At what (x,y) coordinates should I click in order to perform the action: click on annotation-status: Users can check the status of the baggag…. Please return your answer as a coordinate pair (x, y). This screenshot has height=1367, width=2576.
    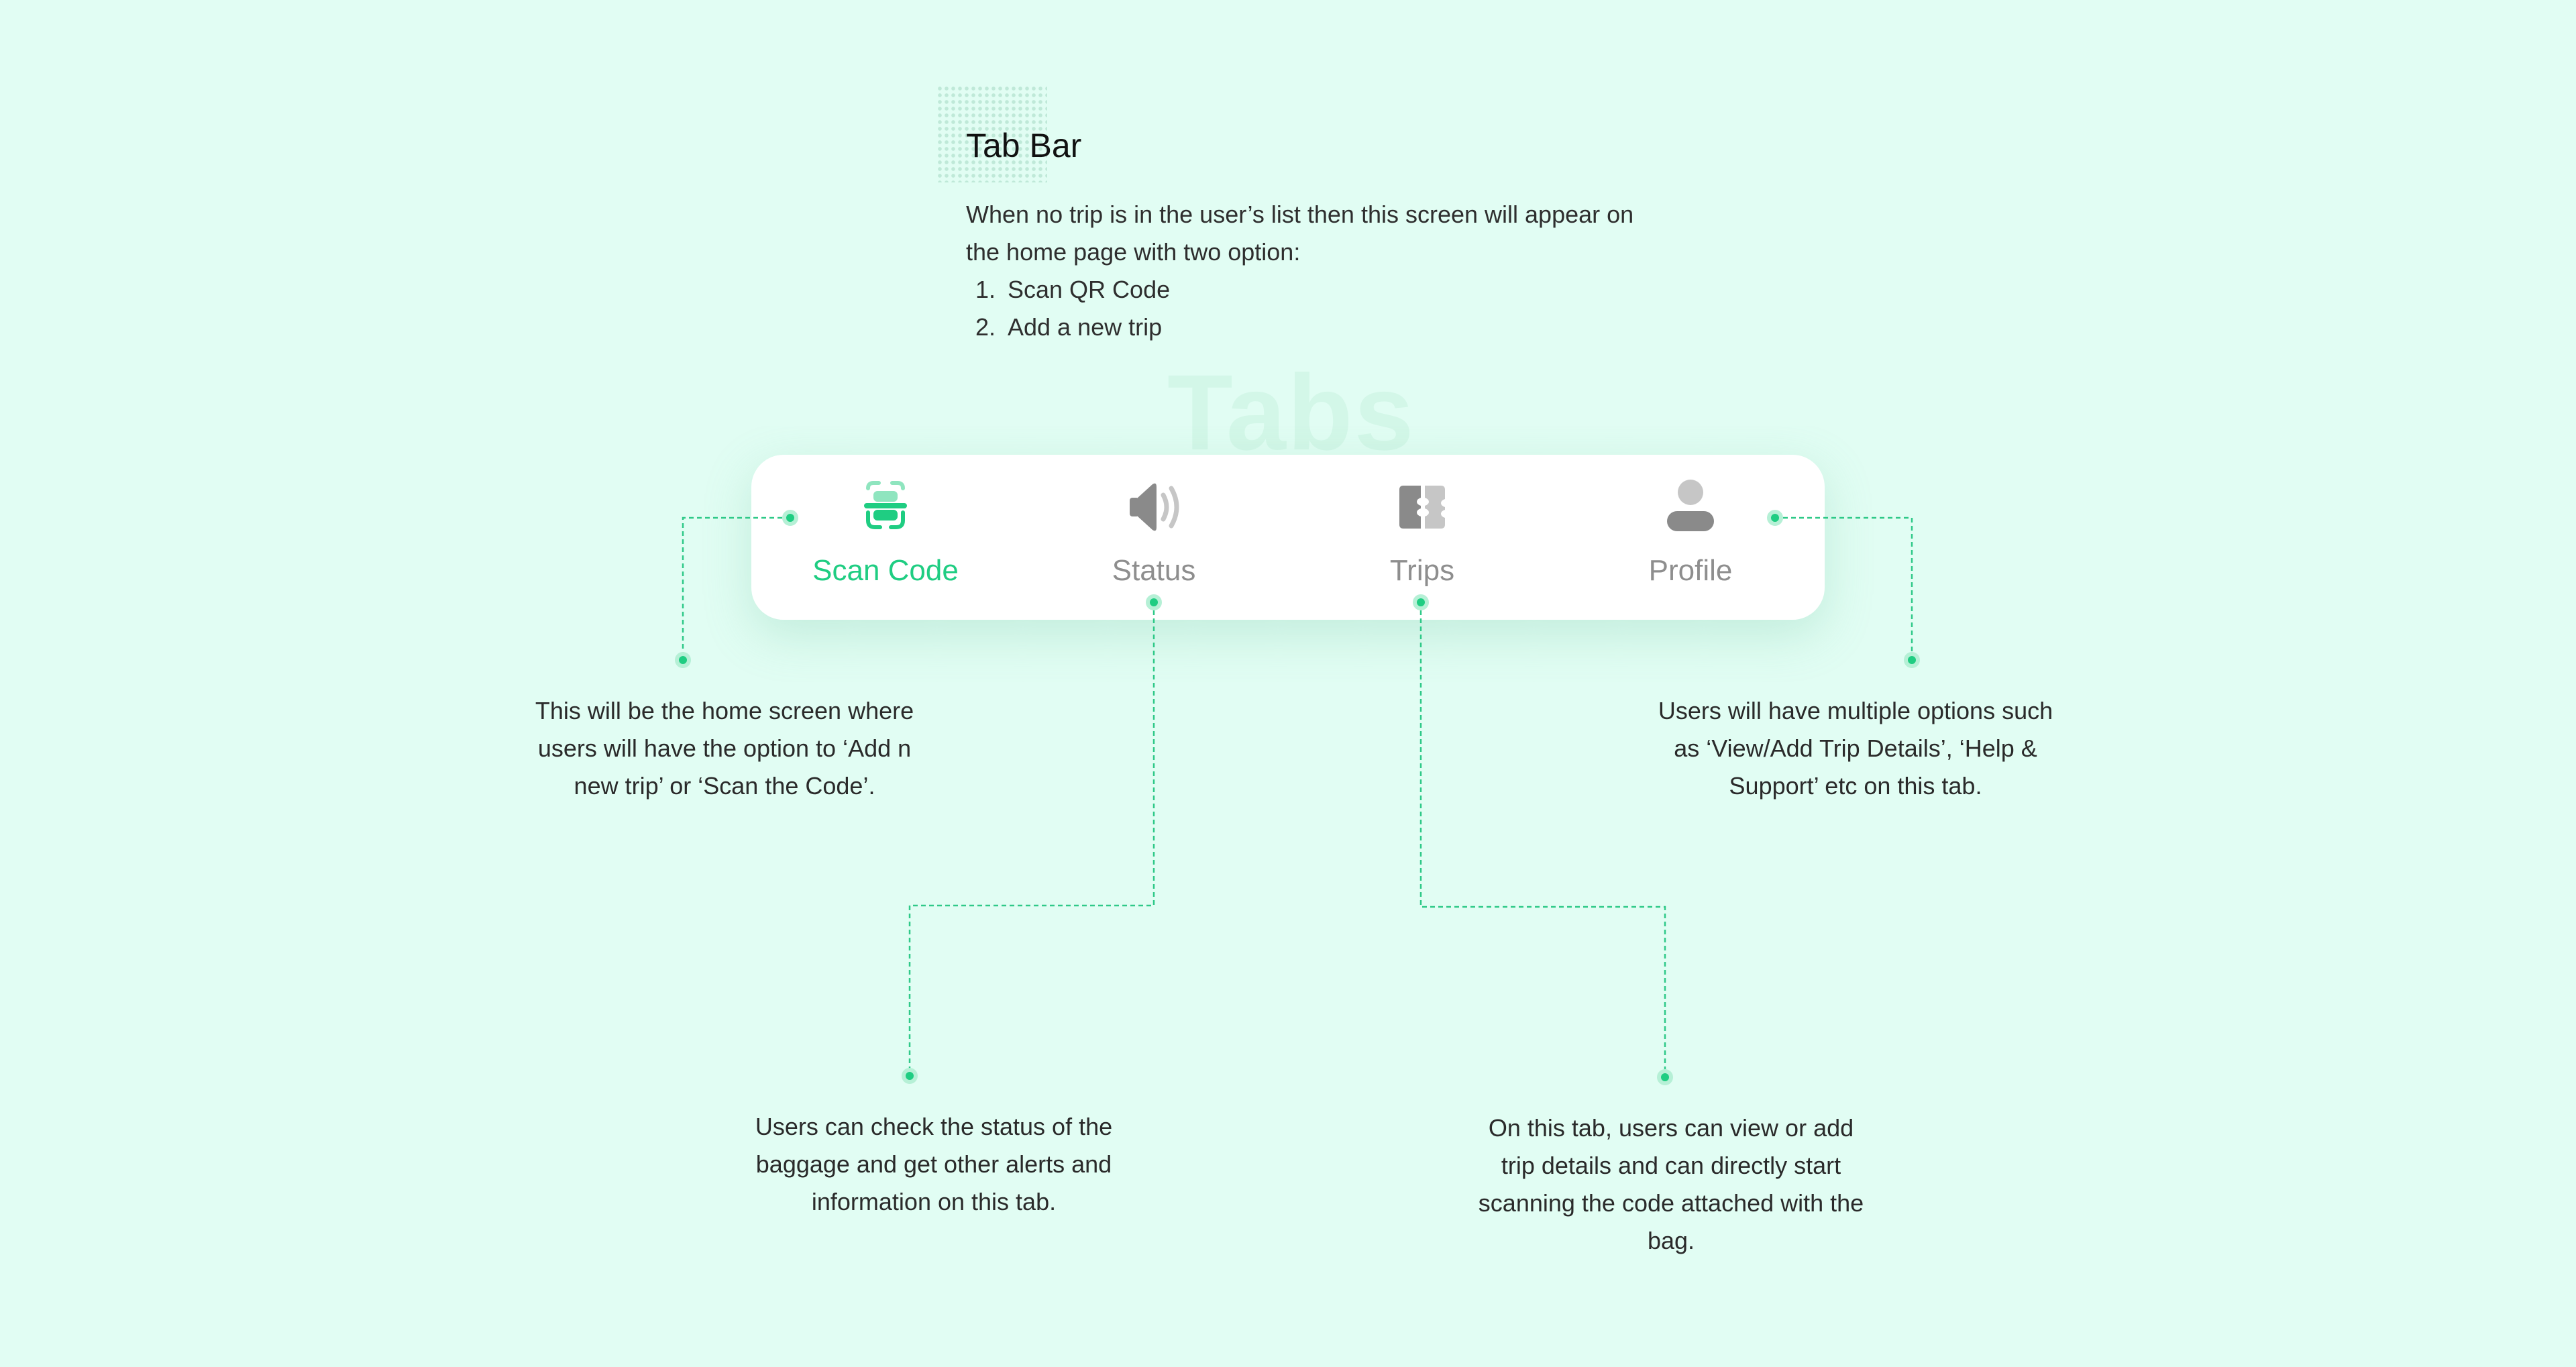
    Looking at the image, I should click on (934, 1164).